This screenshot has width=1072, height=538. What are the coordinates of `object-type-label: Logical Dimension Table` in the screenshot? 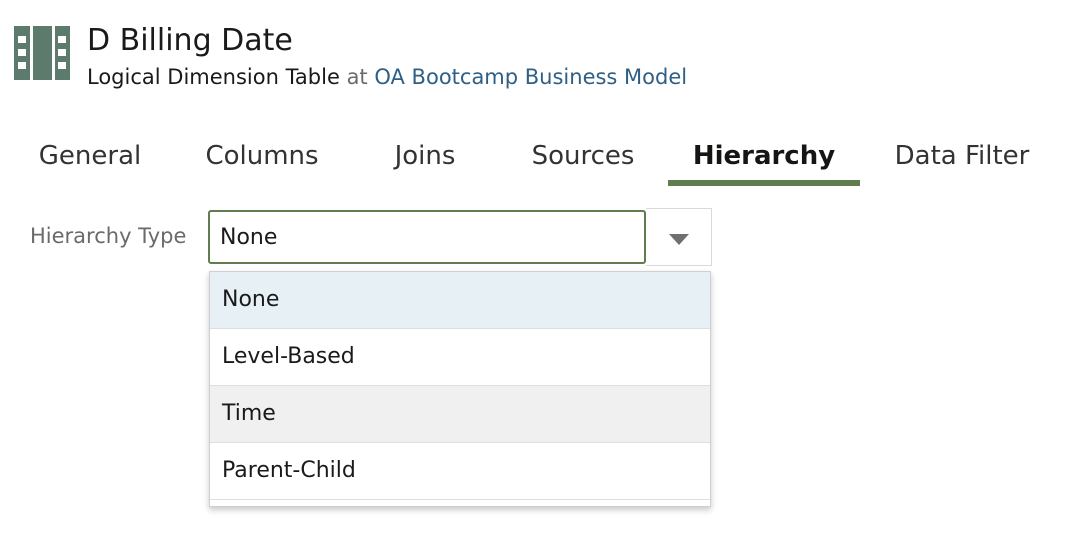 It's located at (213, 77).